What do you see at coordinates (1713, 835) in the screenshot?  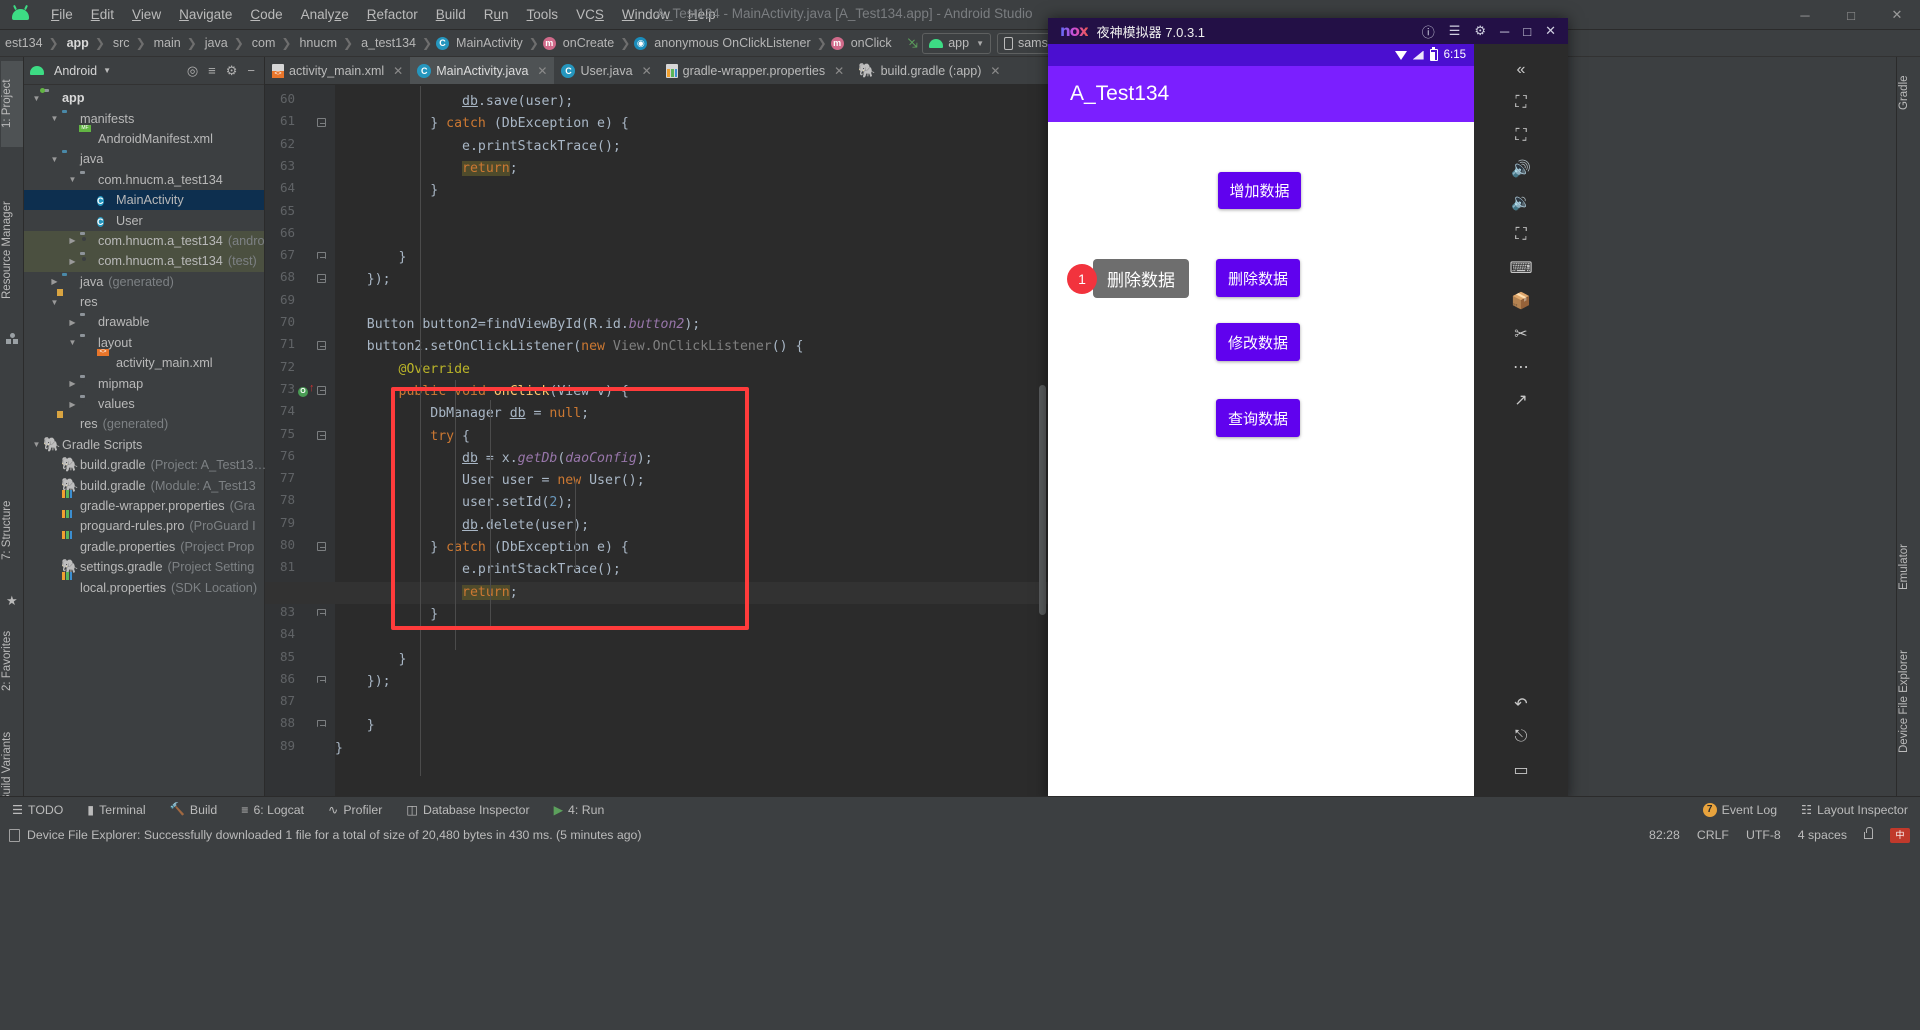 I see `line-separator: CRLF` at bounding box center [1713, 835].